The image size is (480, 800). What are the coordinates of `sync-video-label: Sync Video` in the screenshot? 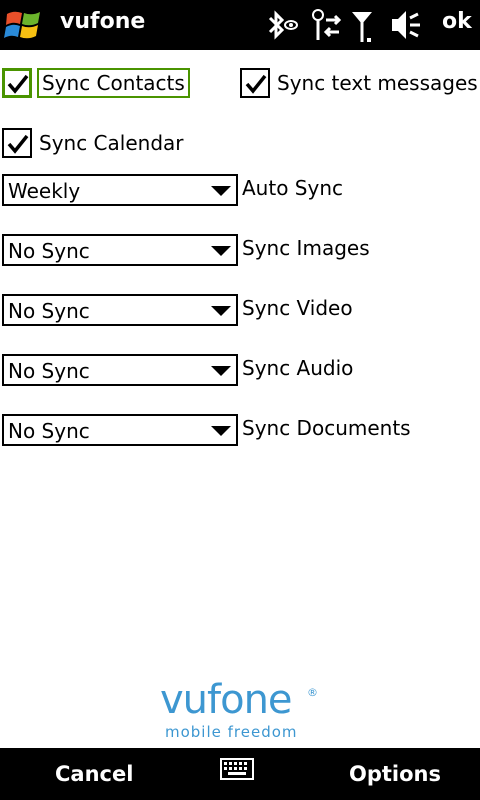 It's located at (297, 308).